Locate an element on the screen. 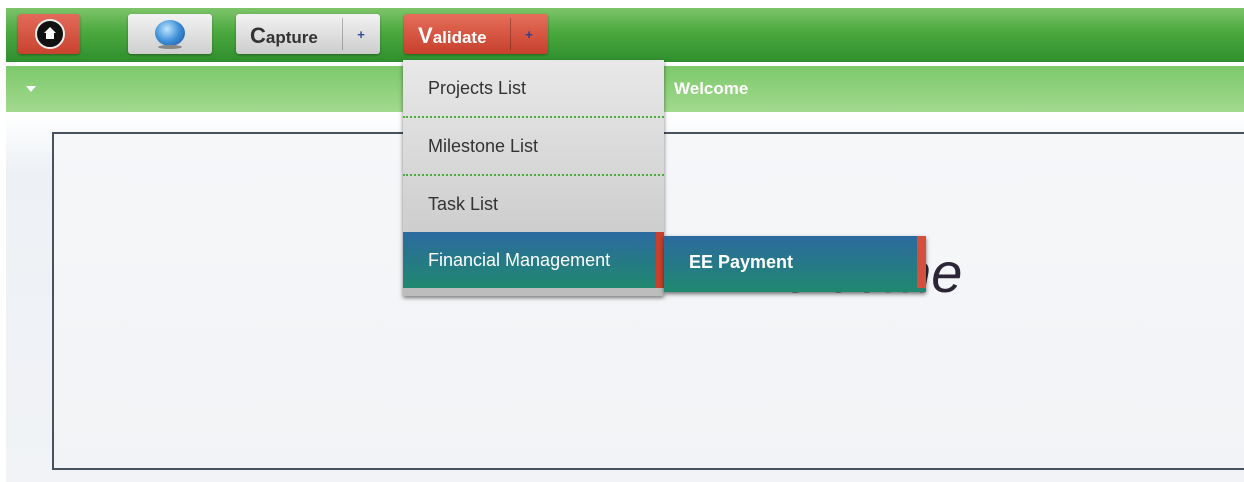 Image resolution: width=1244 pixels, height=482 pixels. validate-menu-button: Validate + is located at coordinates (476, 34).